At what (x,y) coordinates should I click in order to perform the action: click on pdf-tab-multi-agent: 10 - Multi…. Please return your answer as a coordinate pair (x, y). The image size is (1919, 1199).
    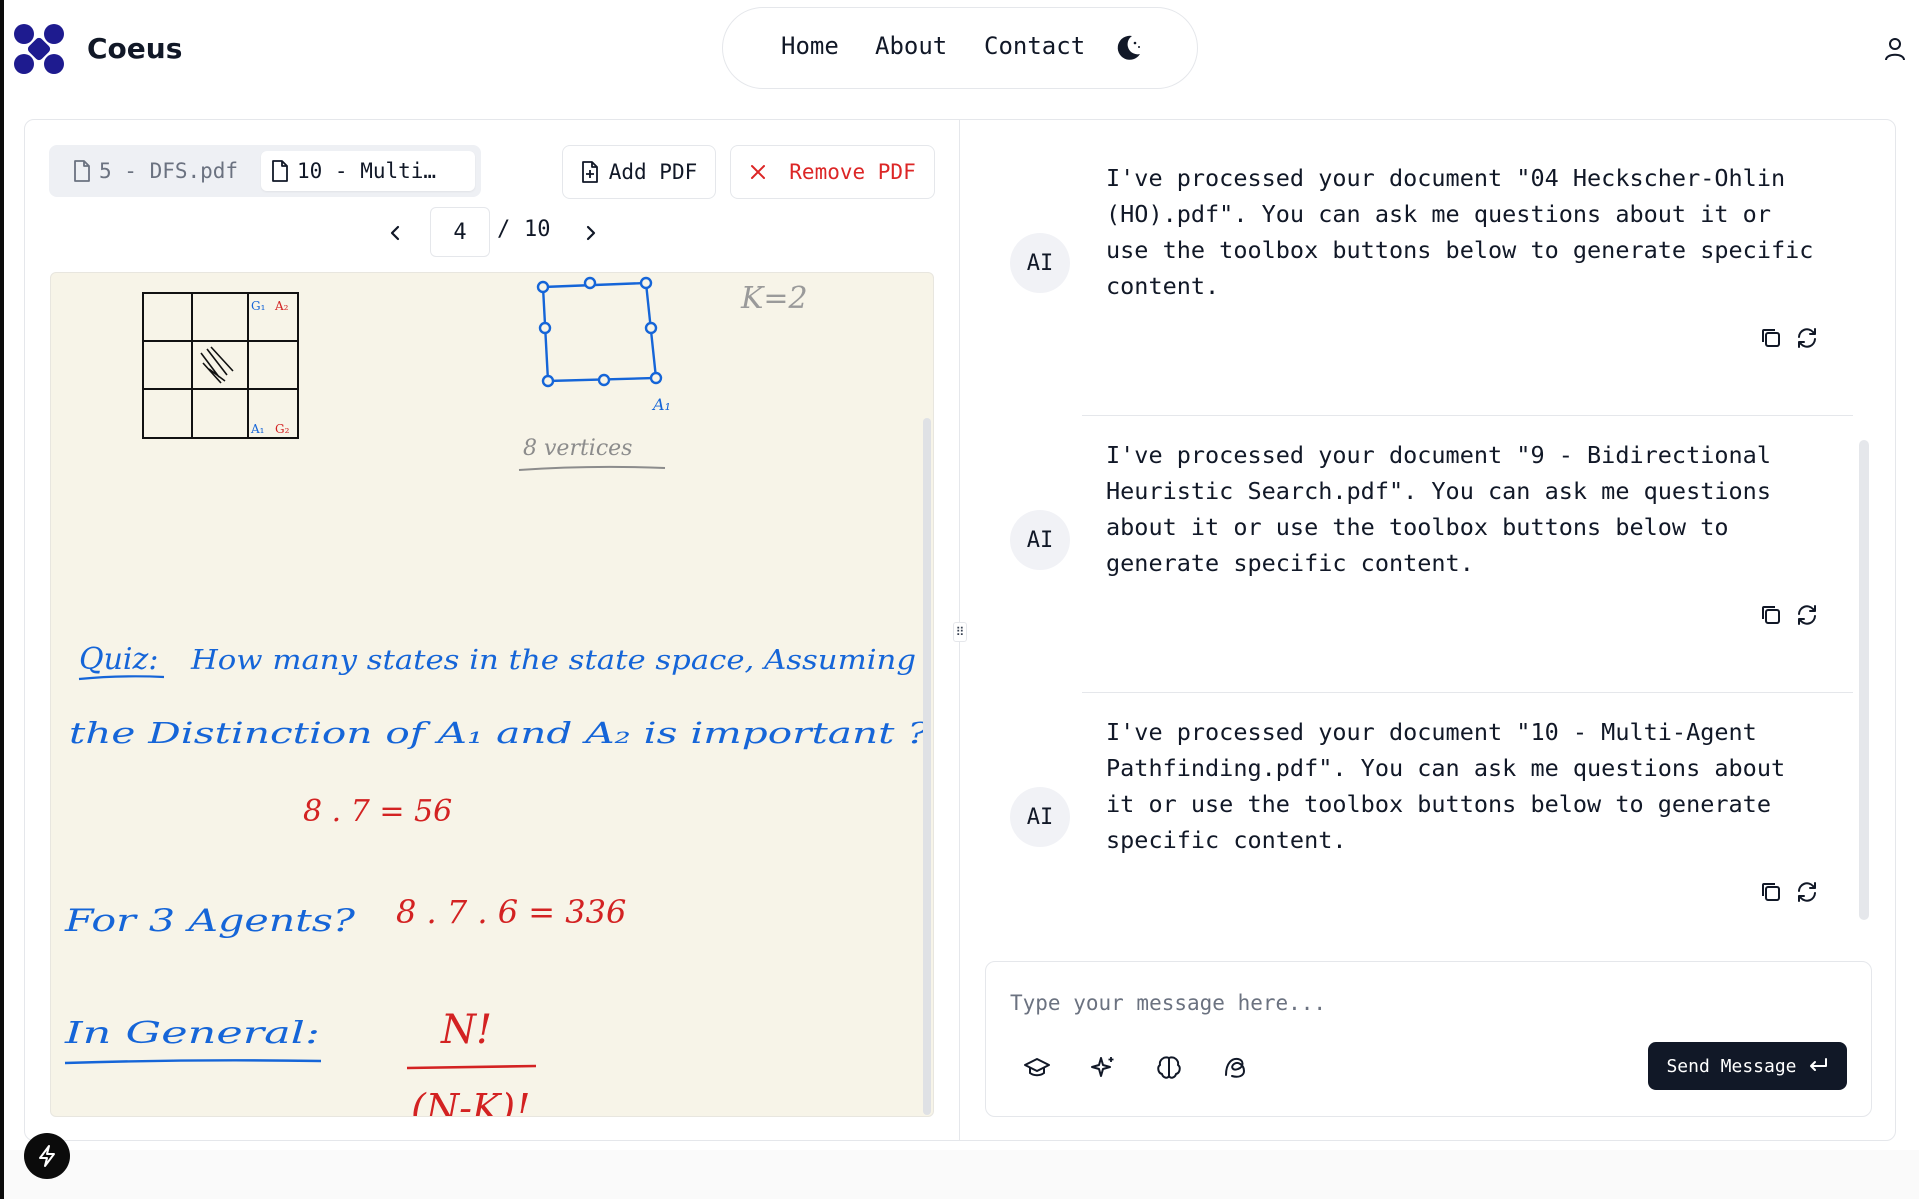
    Looking at the image, I should click on (368, 171).